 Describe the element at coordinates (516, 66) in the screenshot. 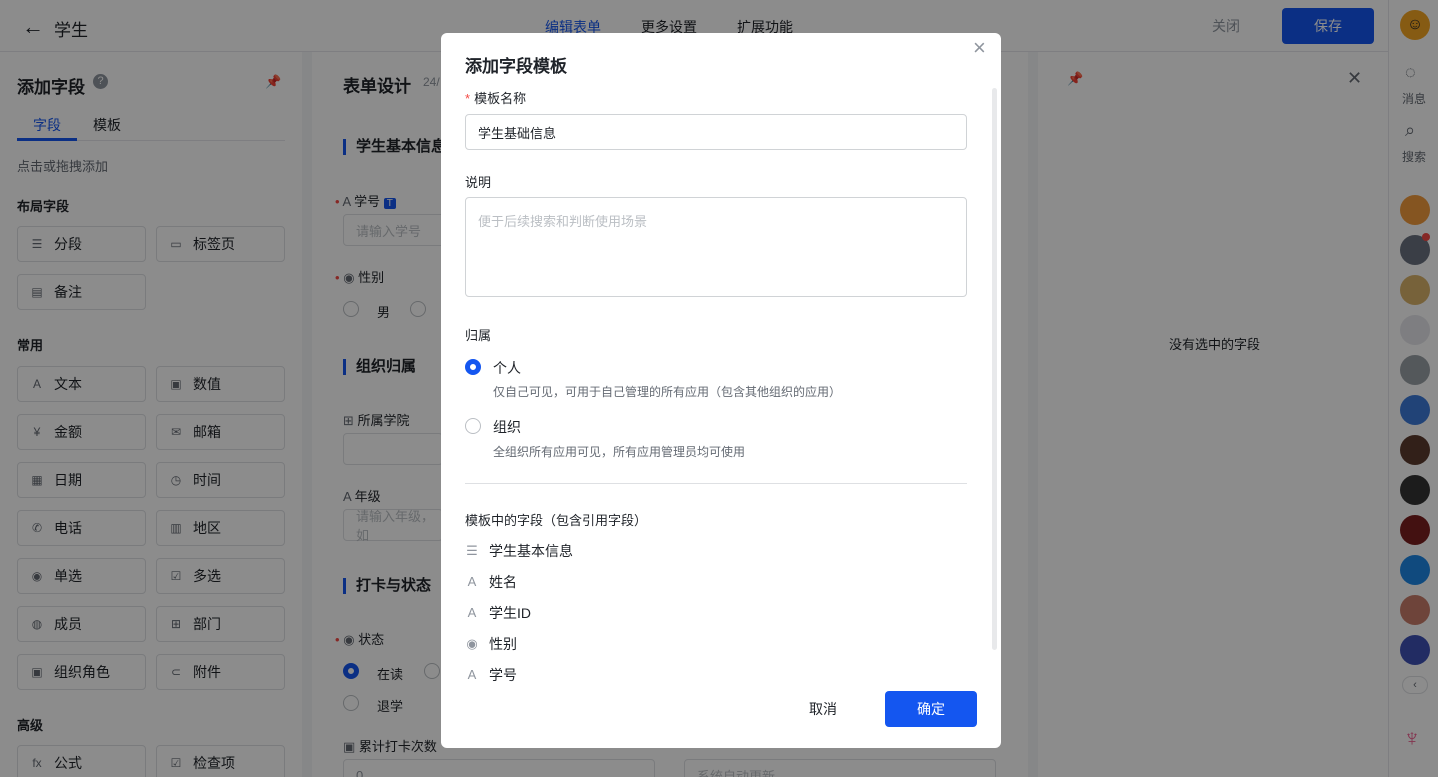

I see `dialog-title: 添加字段模板` at that location.